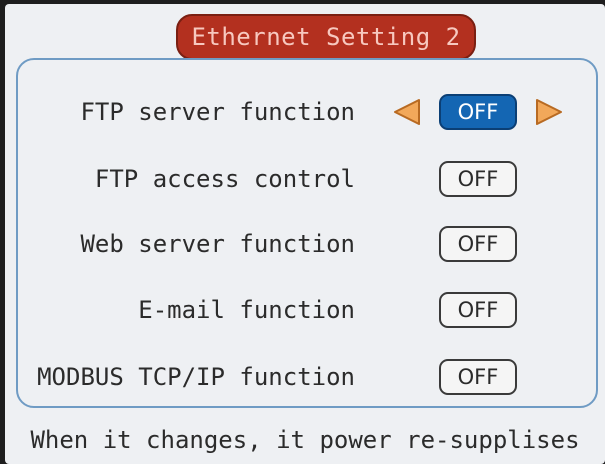 Image resolution: width=605 pixels, height=464 pixels. I want to click on setting-row-email: E-mail function OFF, so click(307, 310).